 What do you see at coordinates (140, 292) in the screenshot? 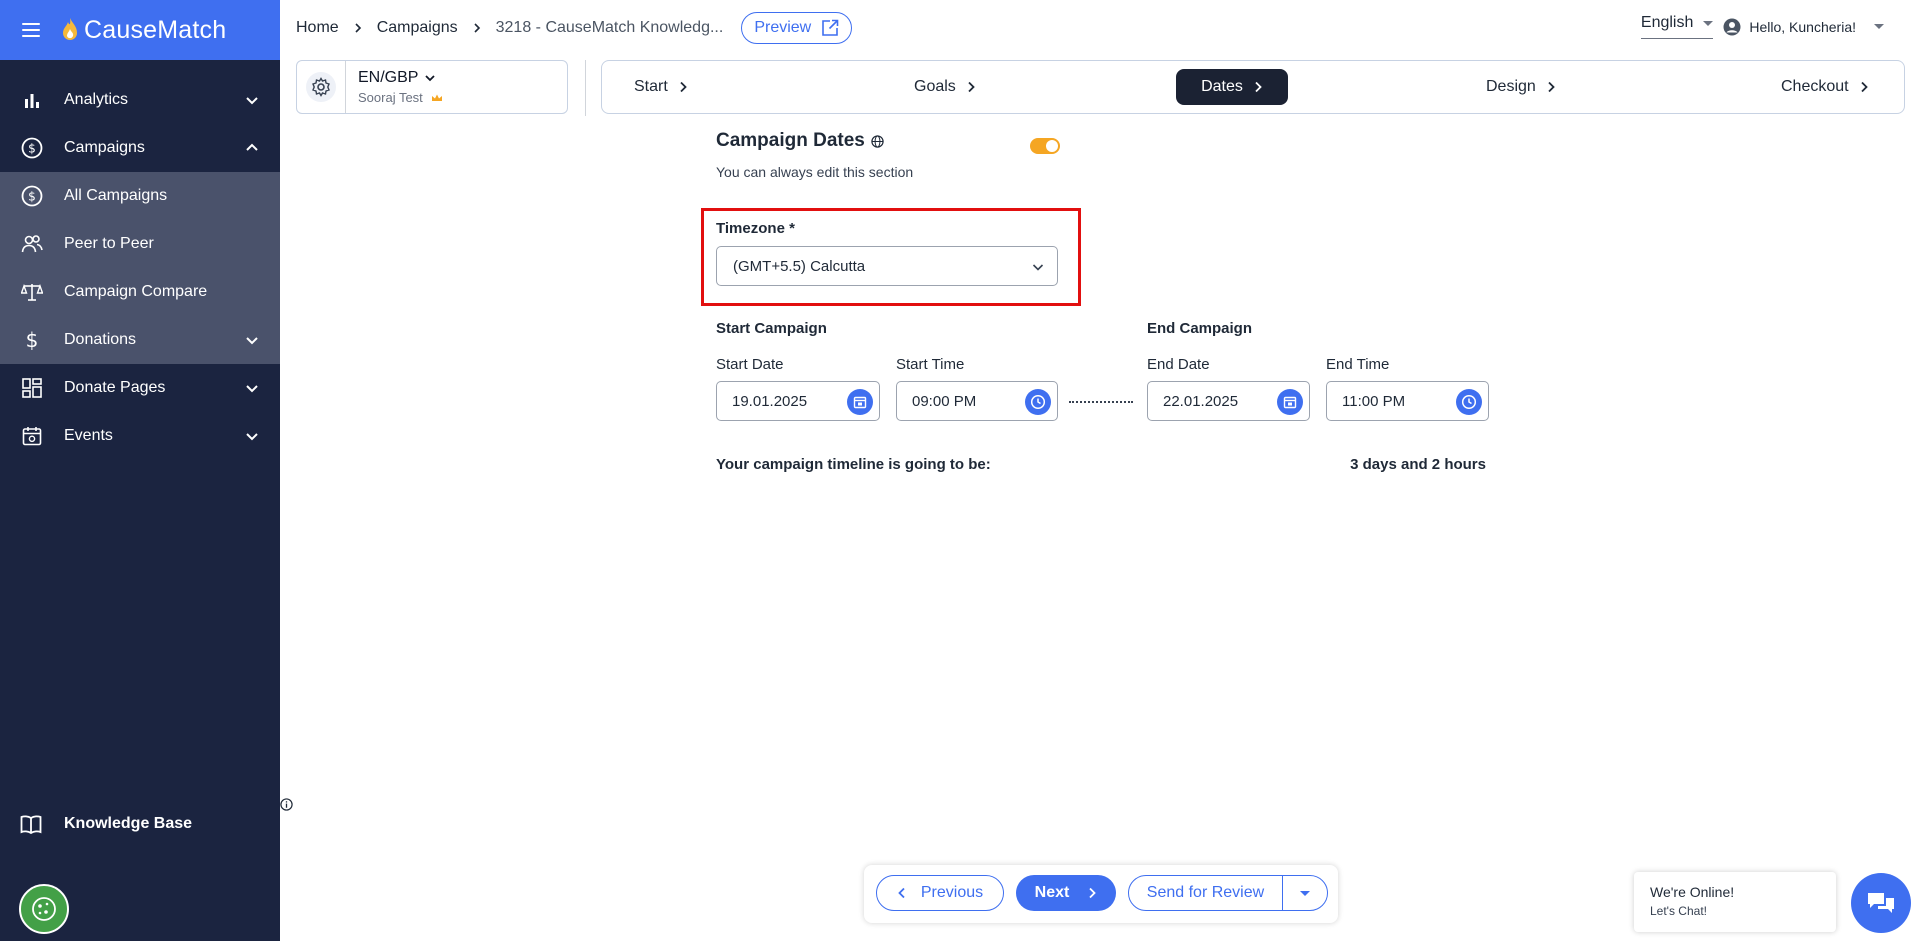
I see `sidebar-item-campaign-compare: Campaign Compare` at bounding box center [140, 292].